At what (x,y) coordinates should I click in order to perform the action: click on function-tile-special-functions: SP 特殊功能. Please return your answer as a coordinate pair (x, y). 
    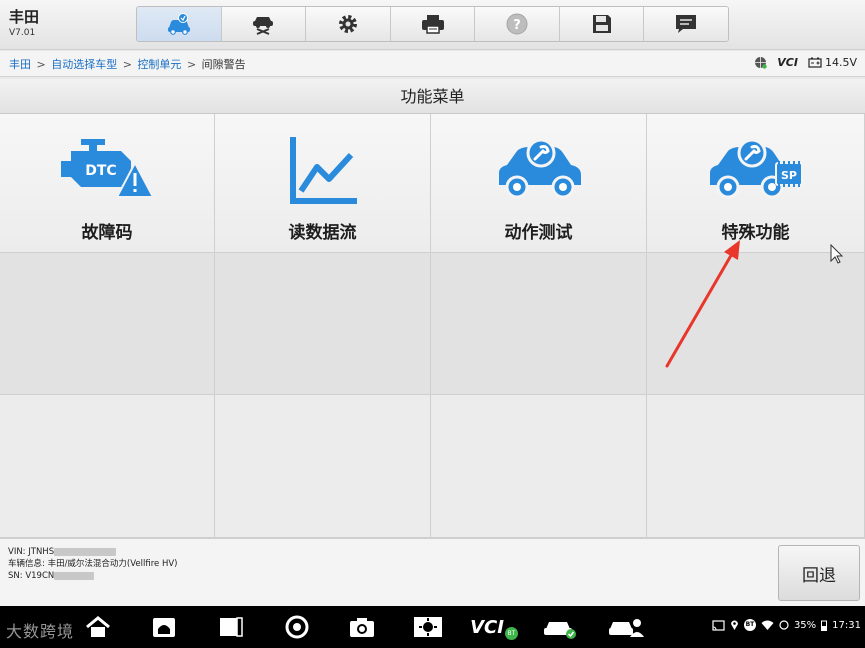
    Looking at the image, I should click on (756, 183).